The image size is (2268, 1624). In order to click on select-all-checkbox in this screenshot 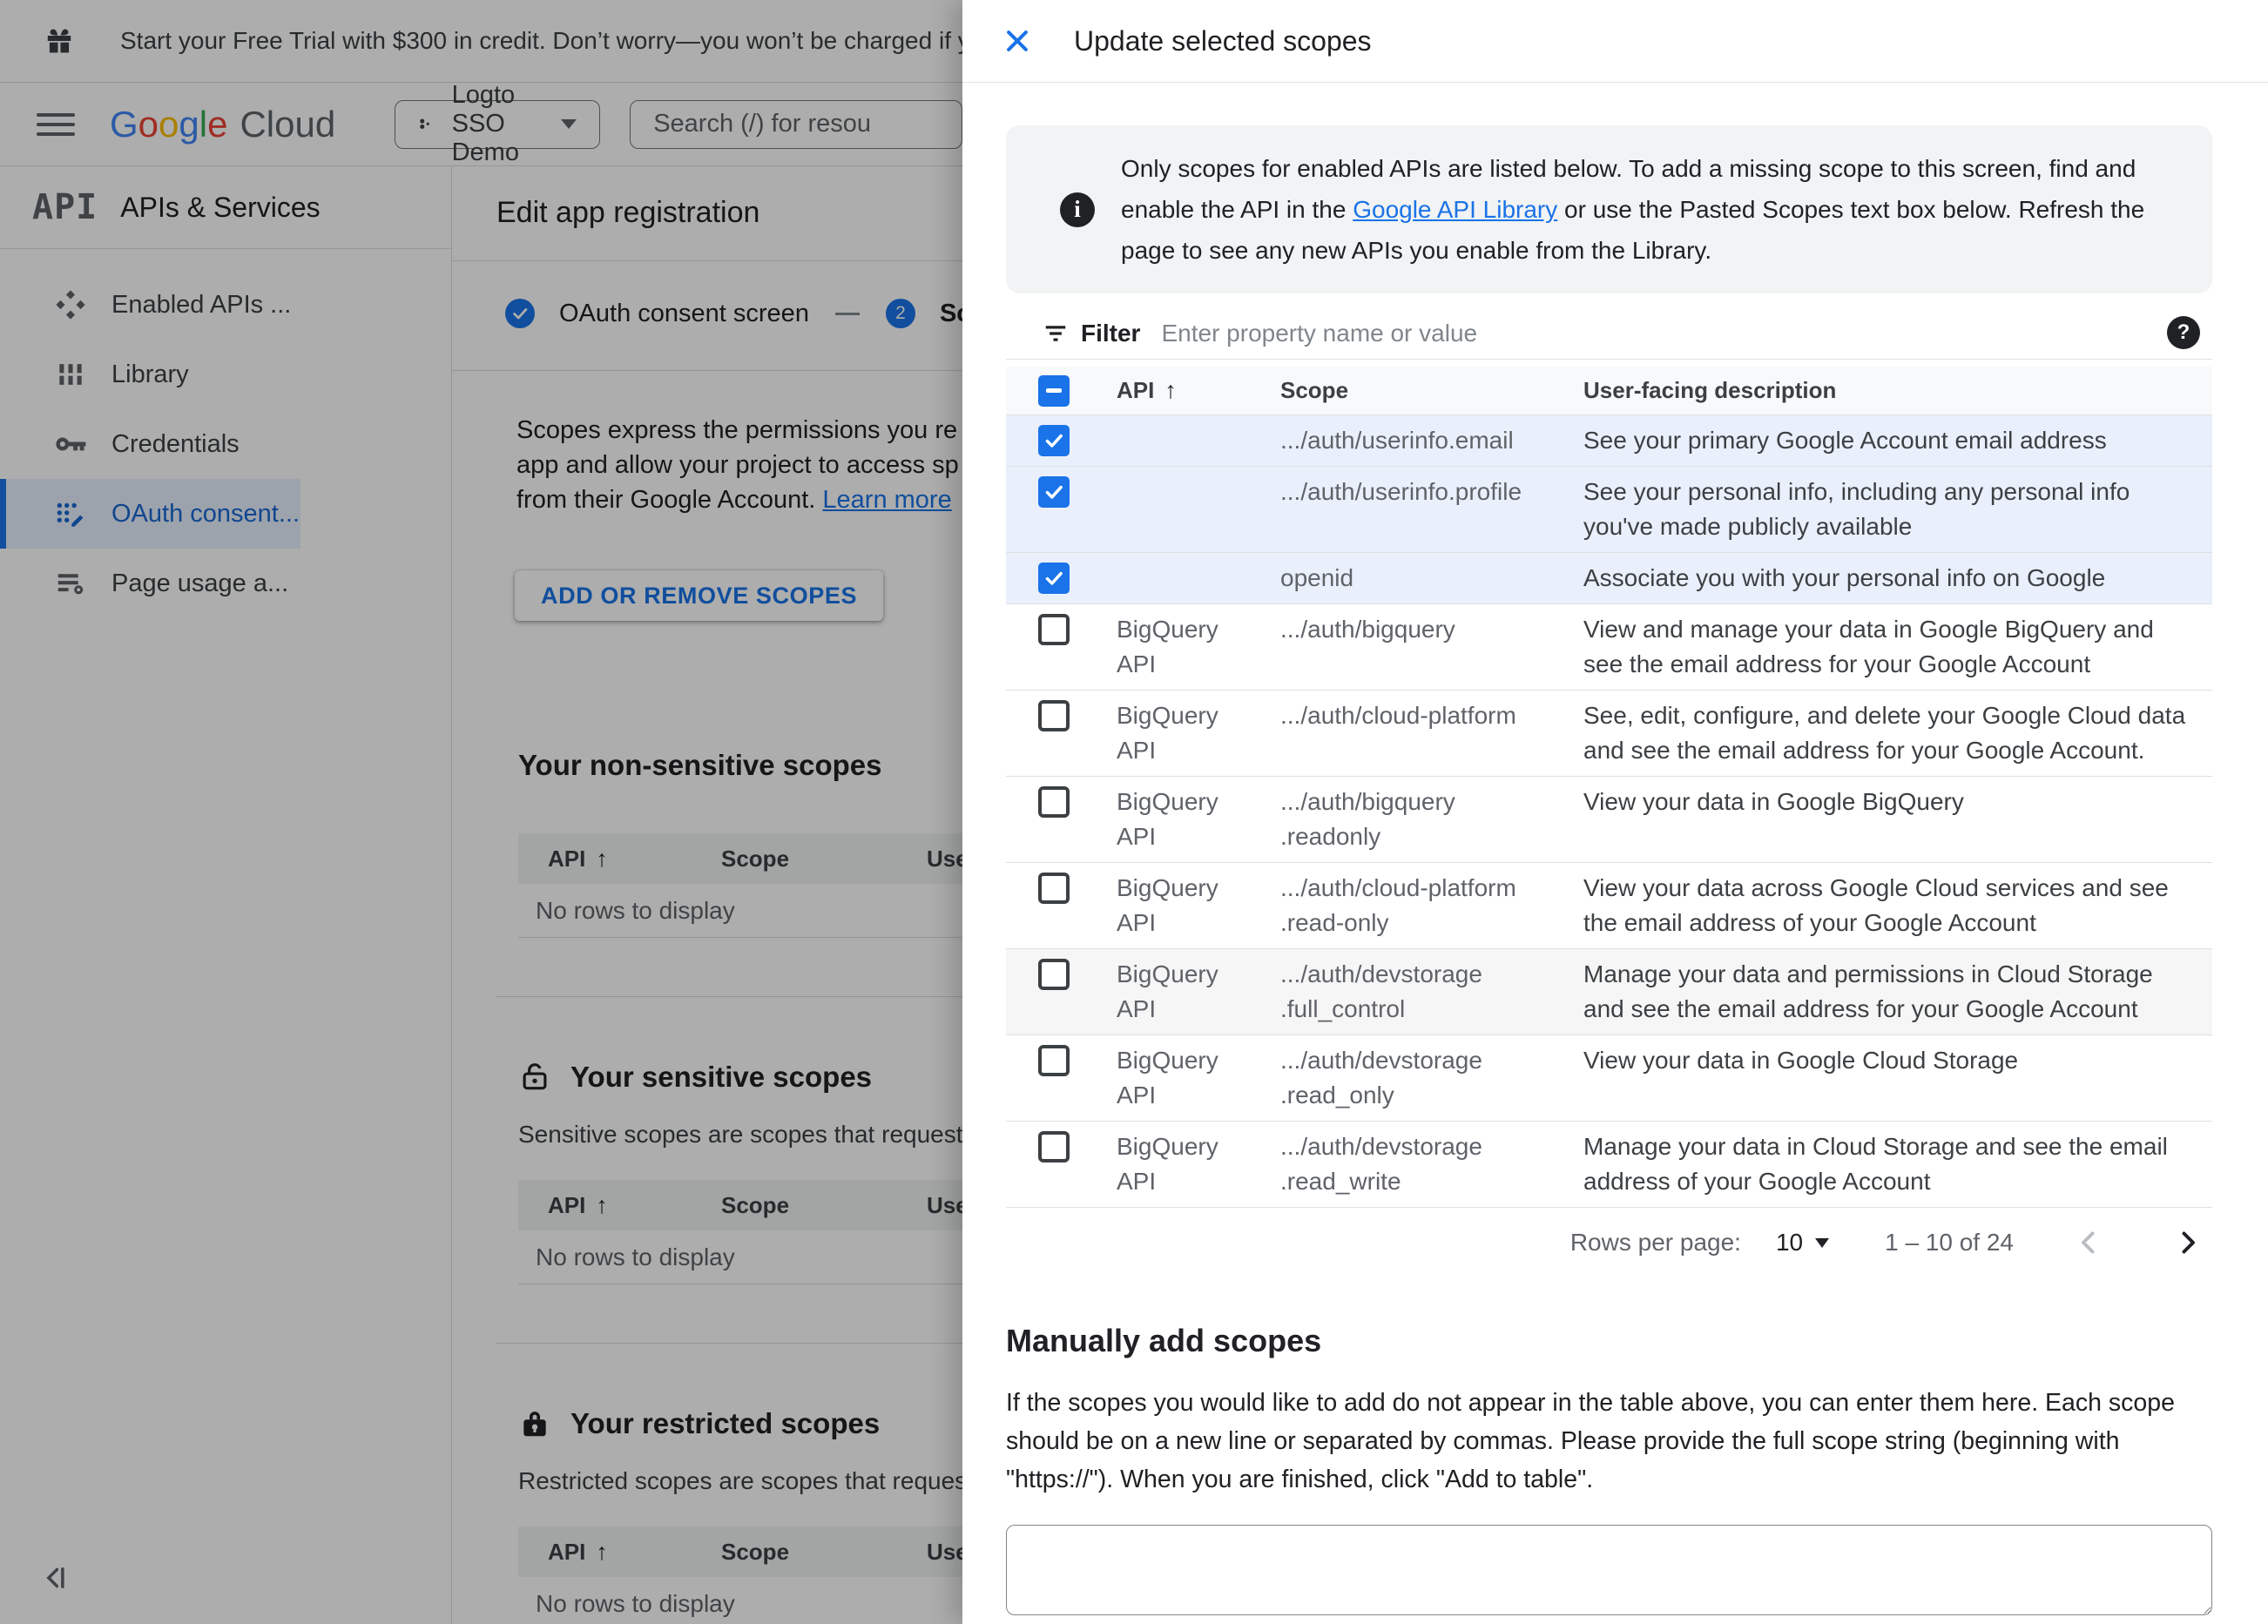, I will do `click(1054, 391)`.